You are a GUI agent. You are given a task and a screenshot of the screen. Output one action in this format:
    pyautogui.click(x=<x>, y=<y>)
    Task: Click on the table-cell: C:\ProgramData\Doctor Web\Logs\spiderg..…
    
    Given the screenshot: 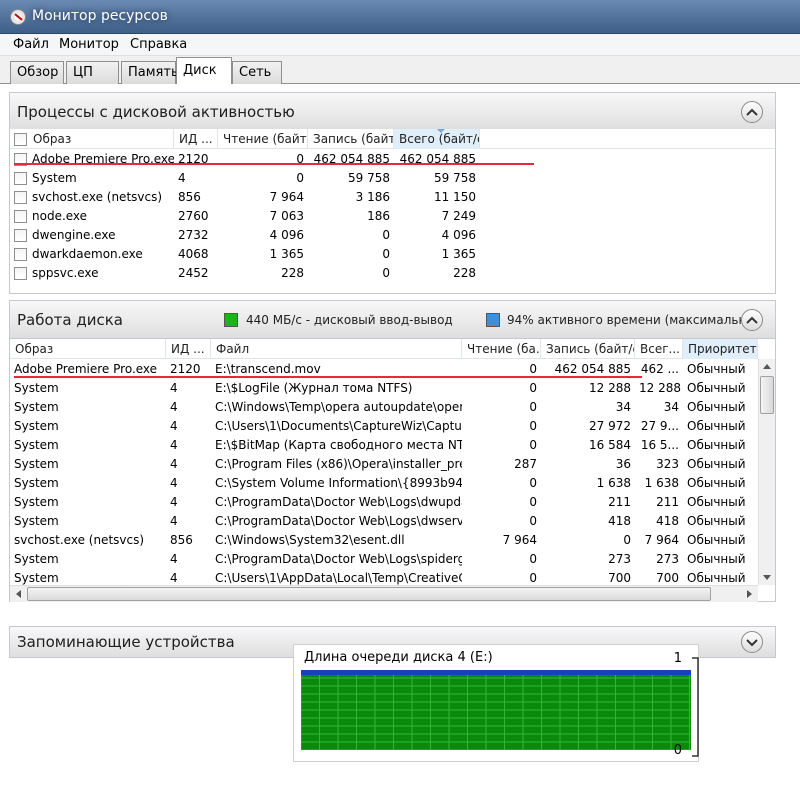 What is the action you would take?
    pyautogui.click(x=338, y=559)
    